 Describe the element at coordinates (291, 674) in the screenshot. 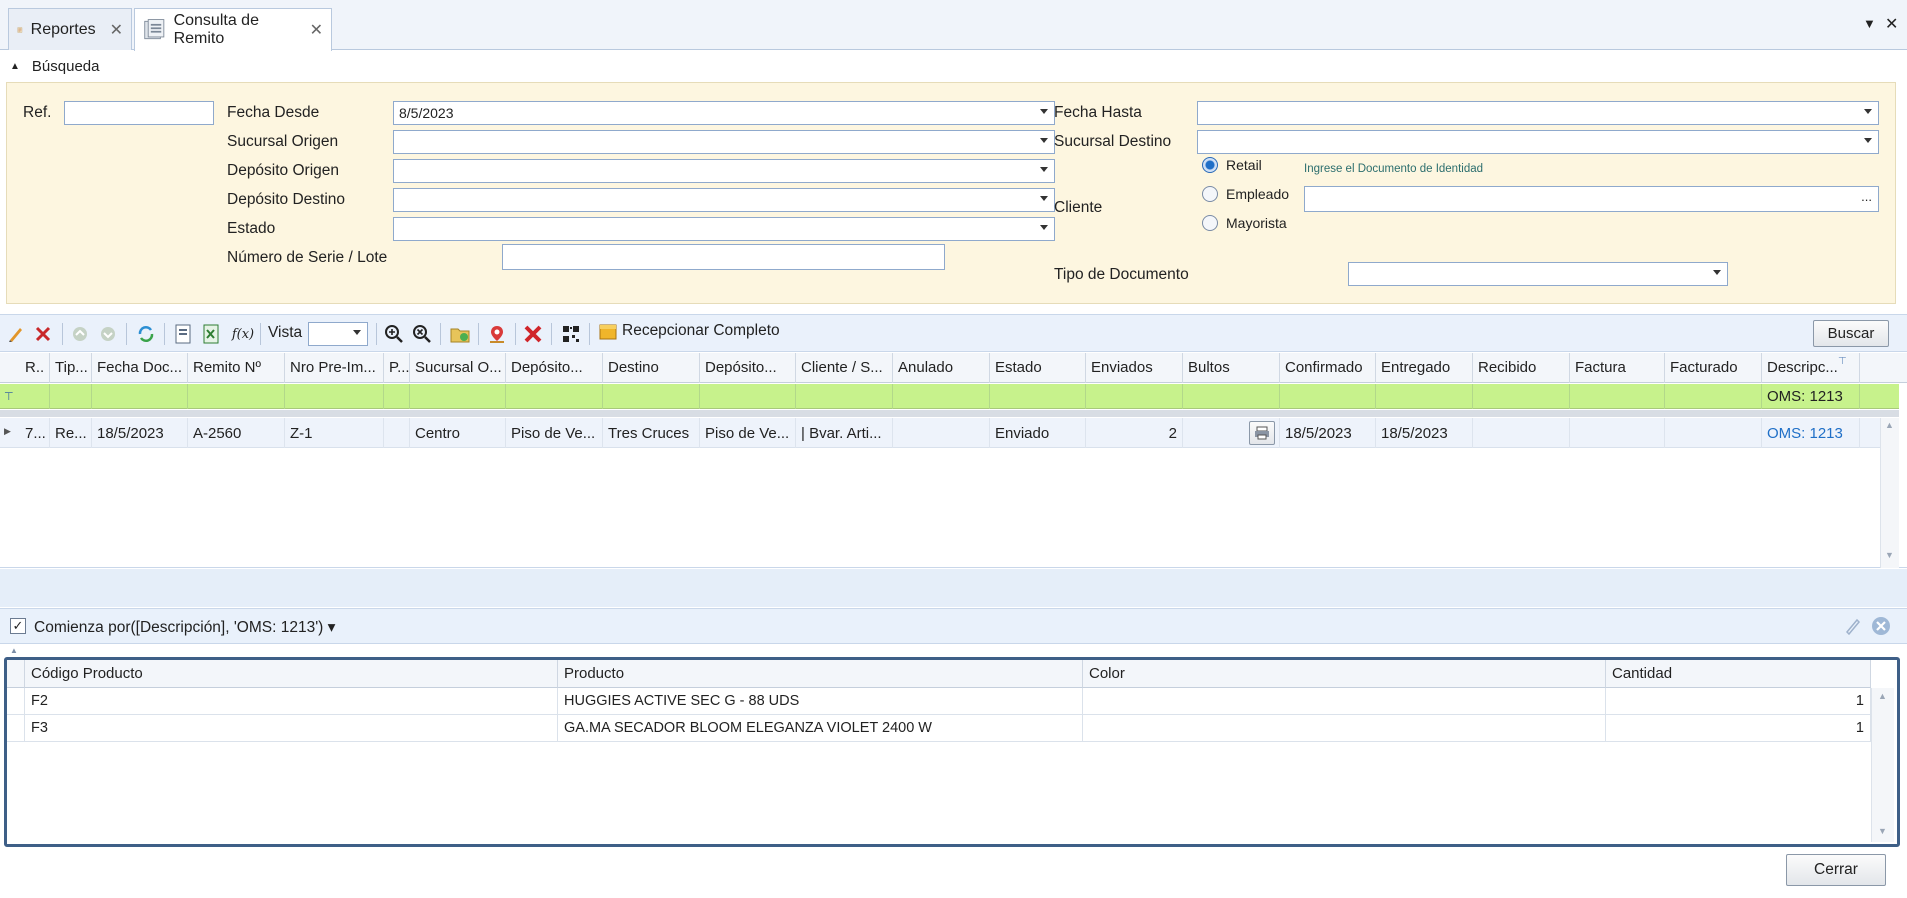

I see `detail-column-header: Código Producto` at that location.